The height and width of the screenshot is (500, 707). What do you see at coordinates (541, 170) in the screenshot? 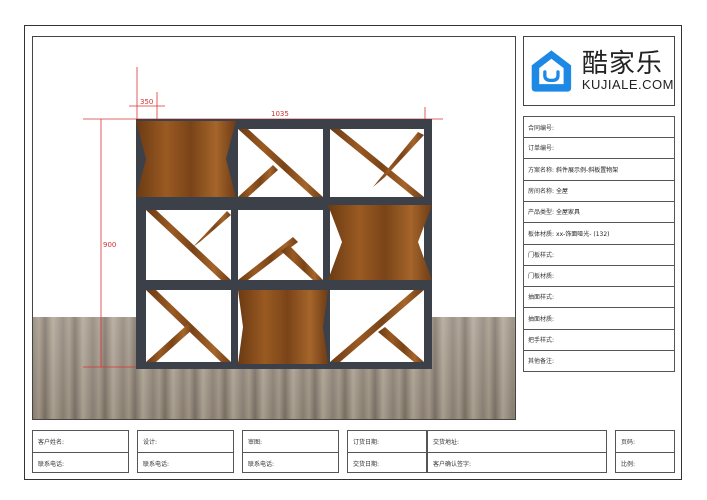
I see `info-label: 方案名称:` at bounding box center [541, 170].